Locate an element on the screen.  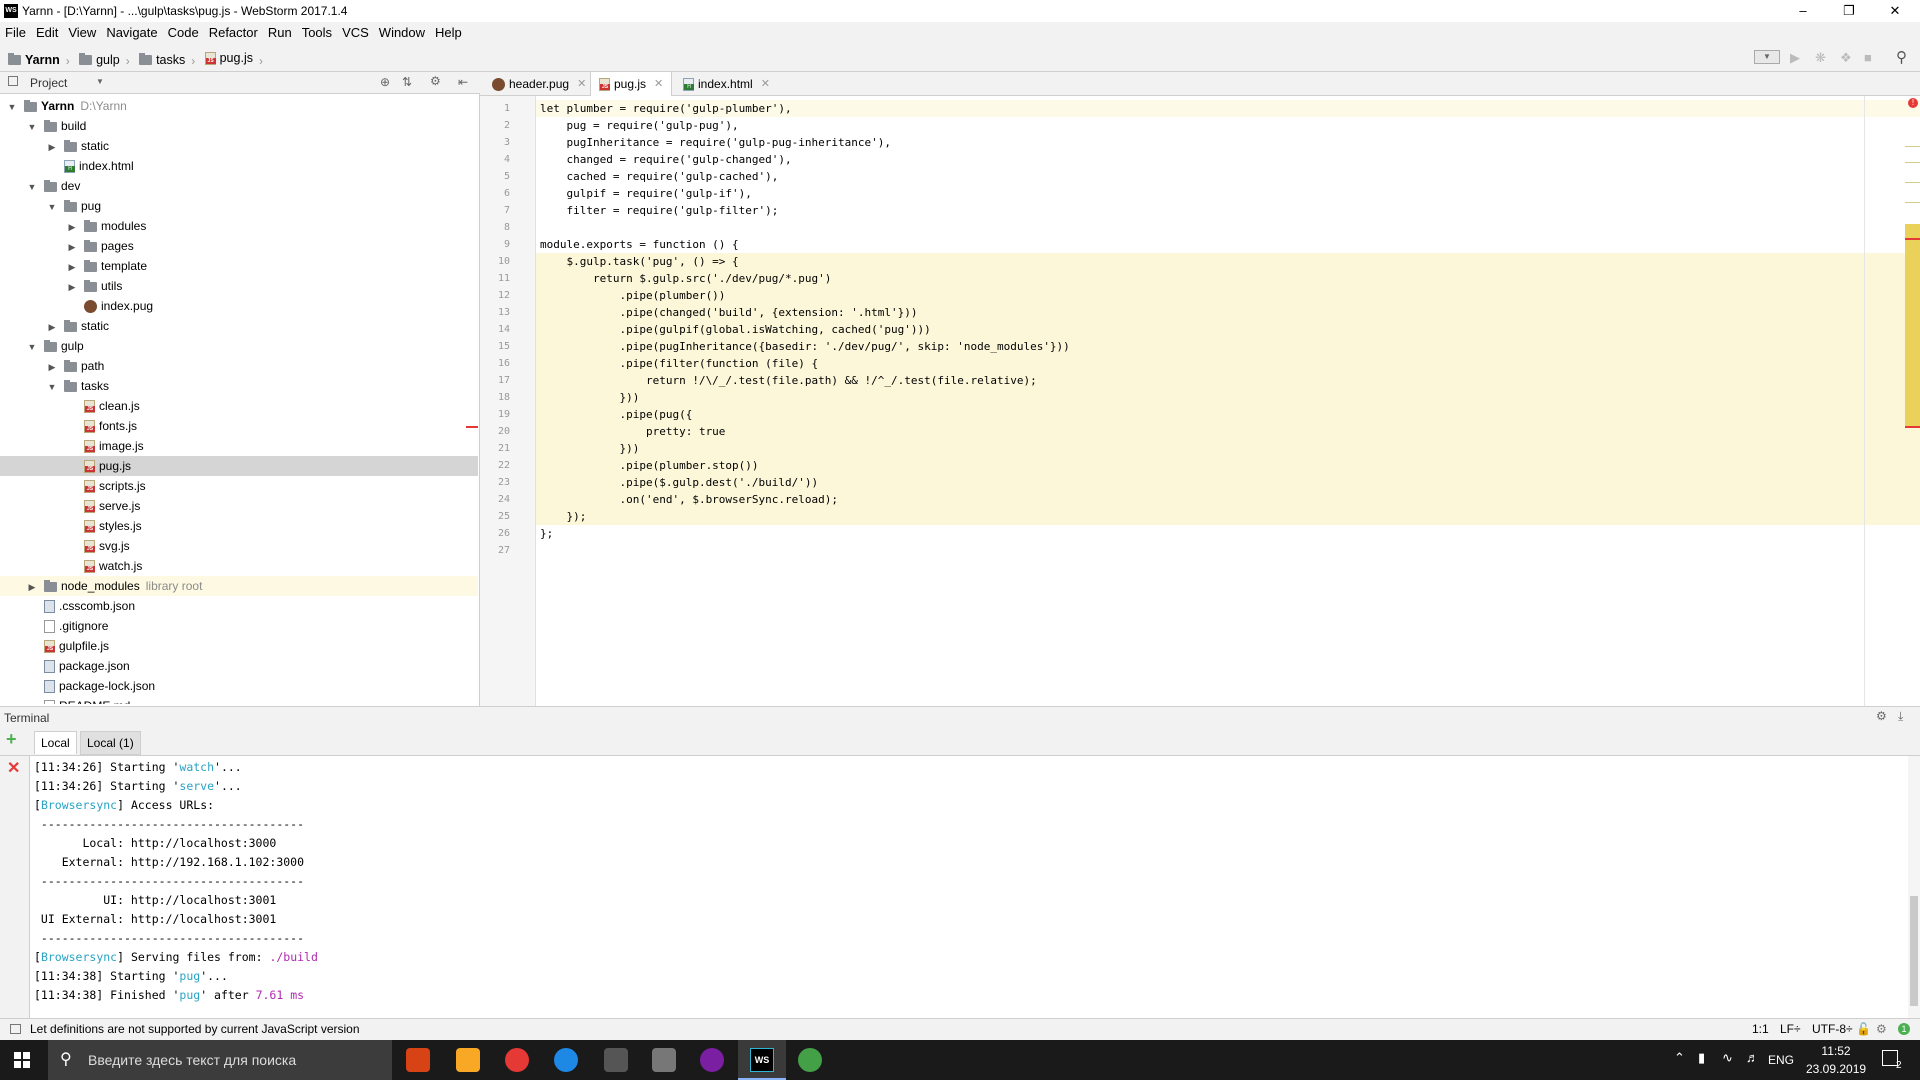
menu-vcs: VCS is located at coordinates (355, 33).